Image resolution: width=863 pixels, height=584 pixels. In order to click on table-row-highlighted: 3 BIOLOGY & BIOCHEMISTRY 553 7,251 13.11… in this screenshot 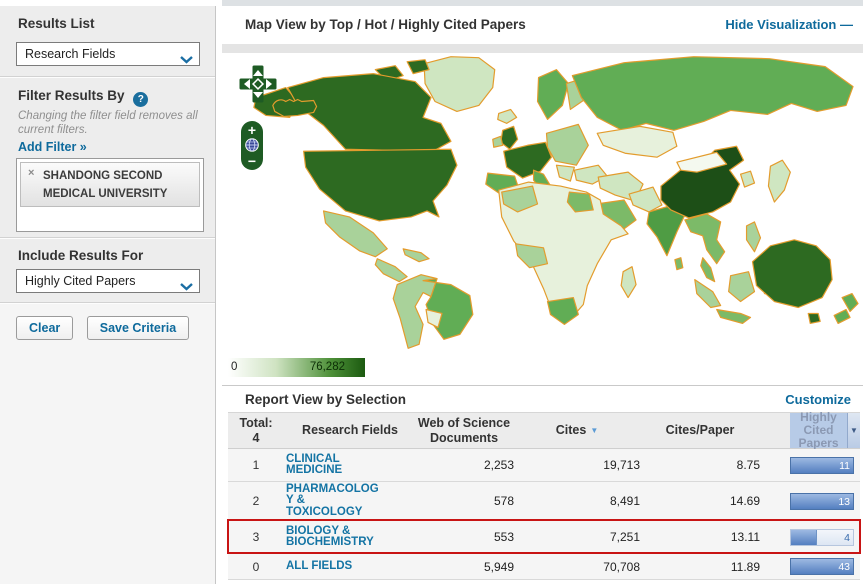, I will do `click(544, 536)`.